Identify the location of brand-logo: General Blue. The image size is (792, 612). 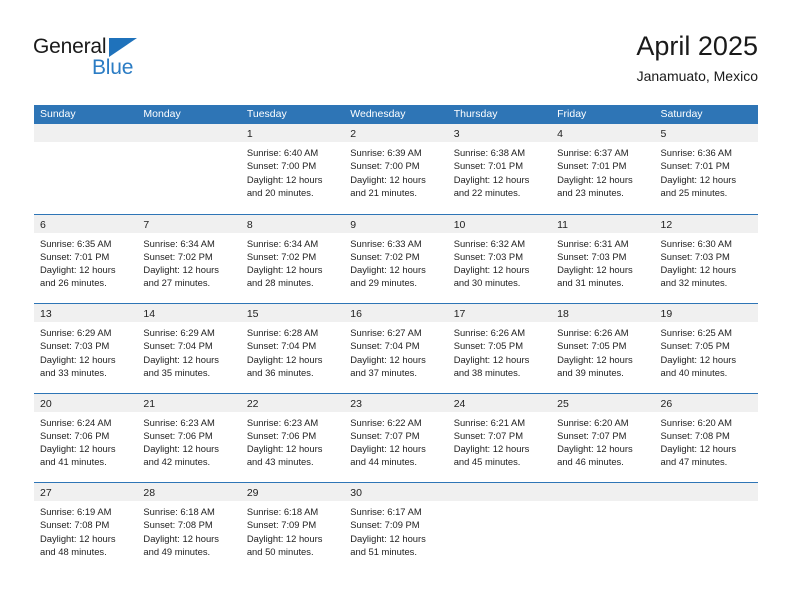
(103, 60).